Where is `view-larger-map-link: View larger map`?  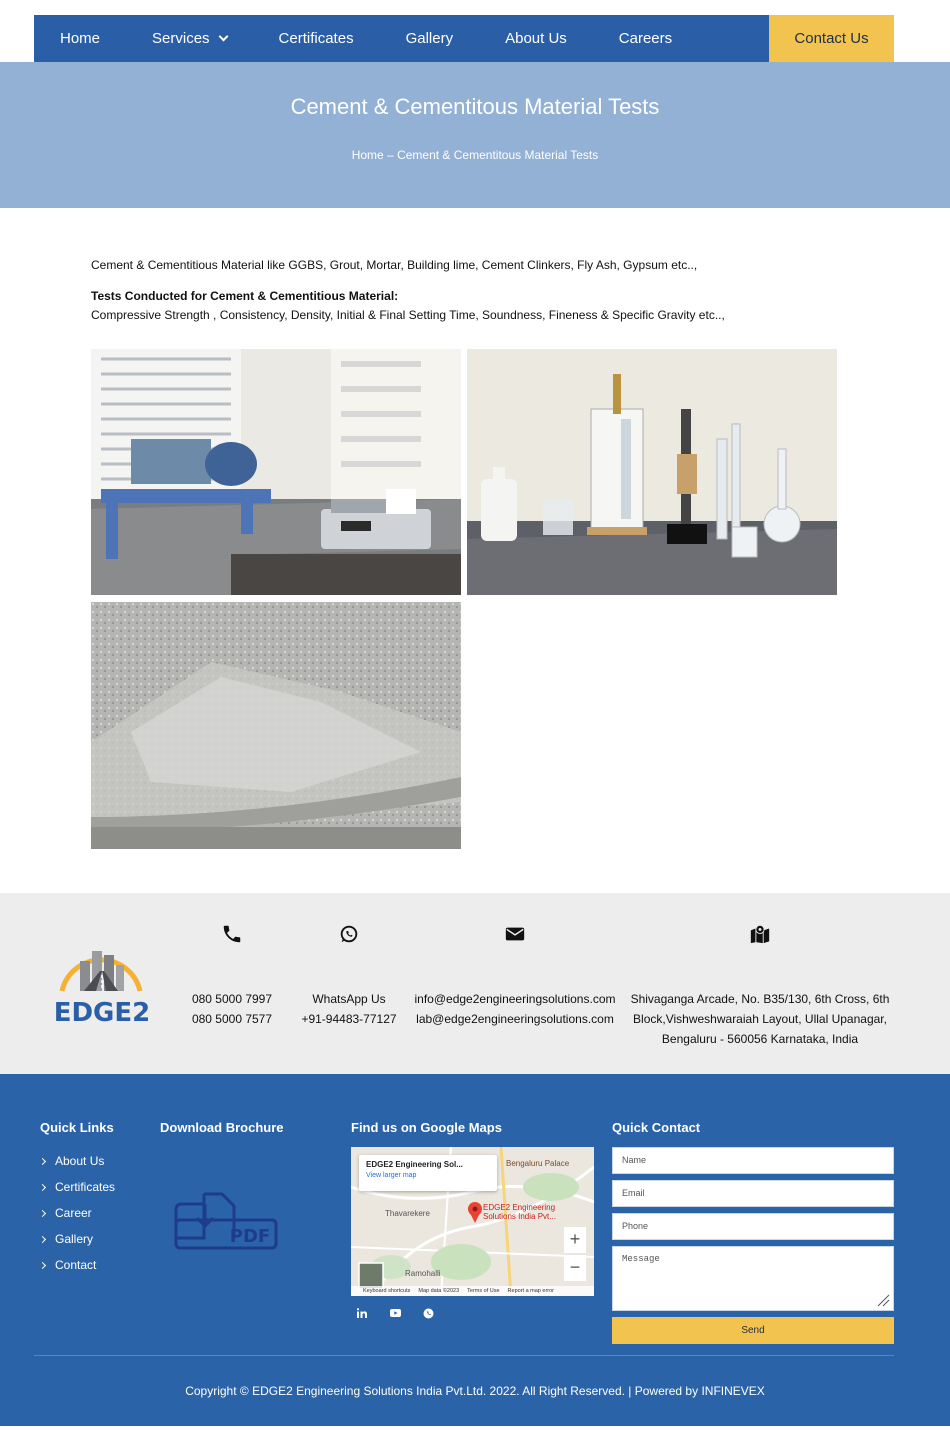
view-larger-map-link: View larger map is located at coordinates (428, 1175).